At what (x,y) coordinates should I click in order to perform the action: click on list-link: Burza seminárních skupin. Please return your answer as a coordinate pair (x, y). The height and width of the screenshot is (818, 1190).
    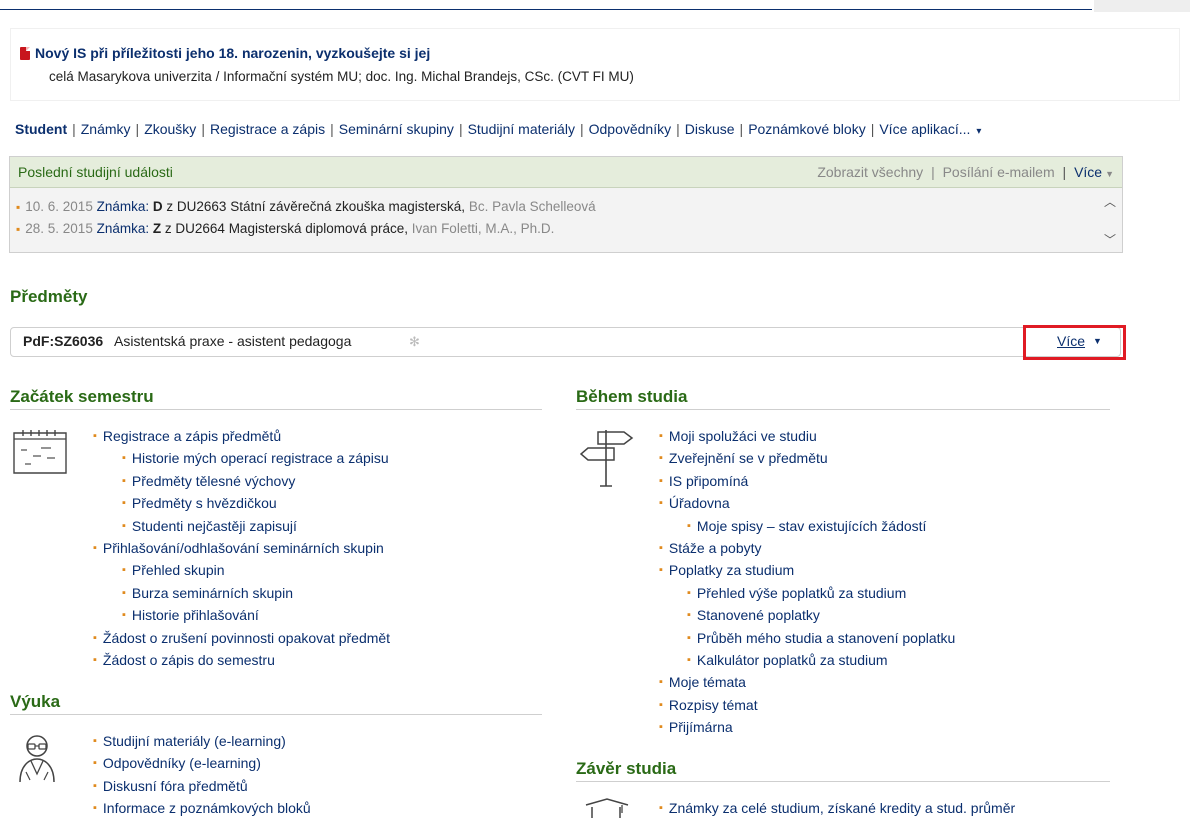
    Looking at the image, I should click on (212, 593).